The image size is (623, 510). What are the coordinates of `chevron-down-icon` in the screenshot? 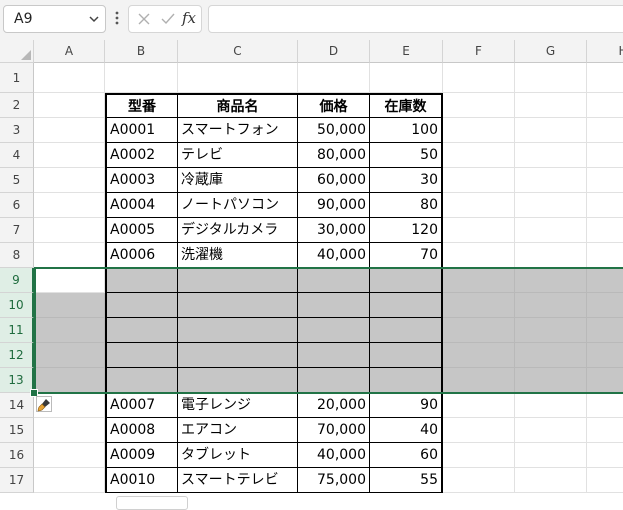 It's located at (94, 19).